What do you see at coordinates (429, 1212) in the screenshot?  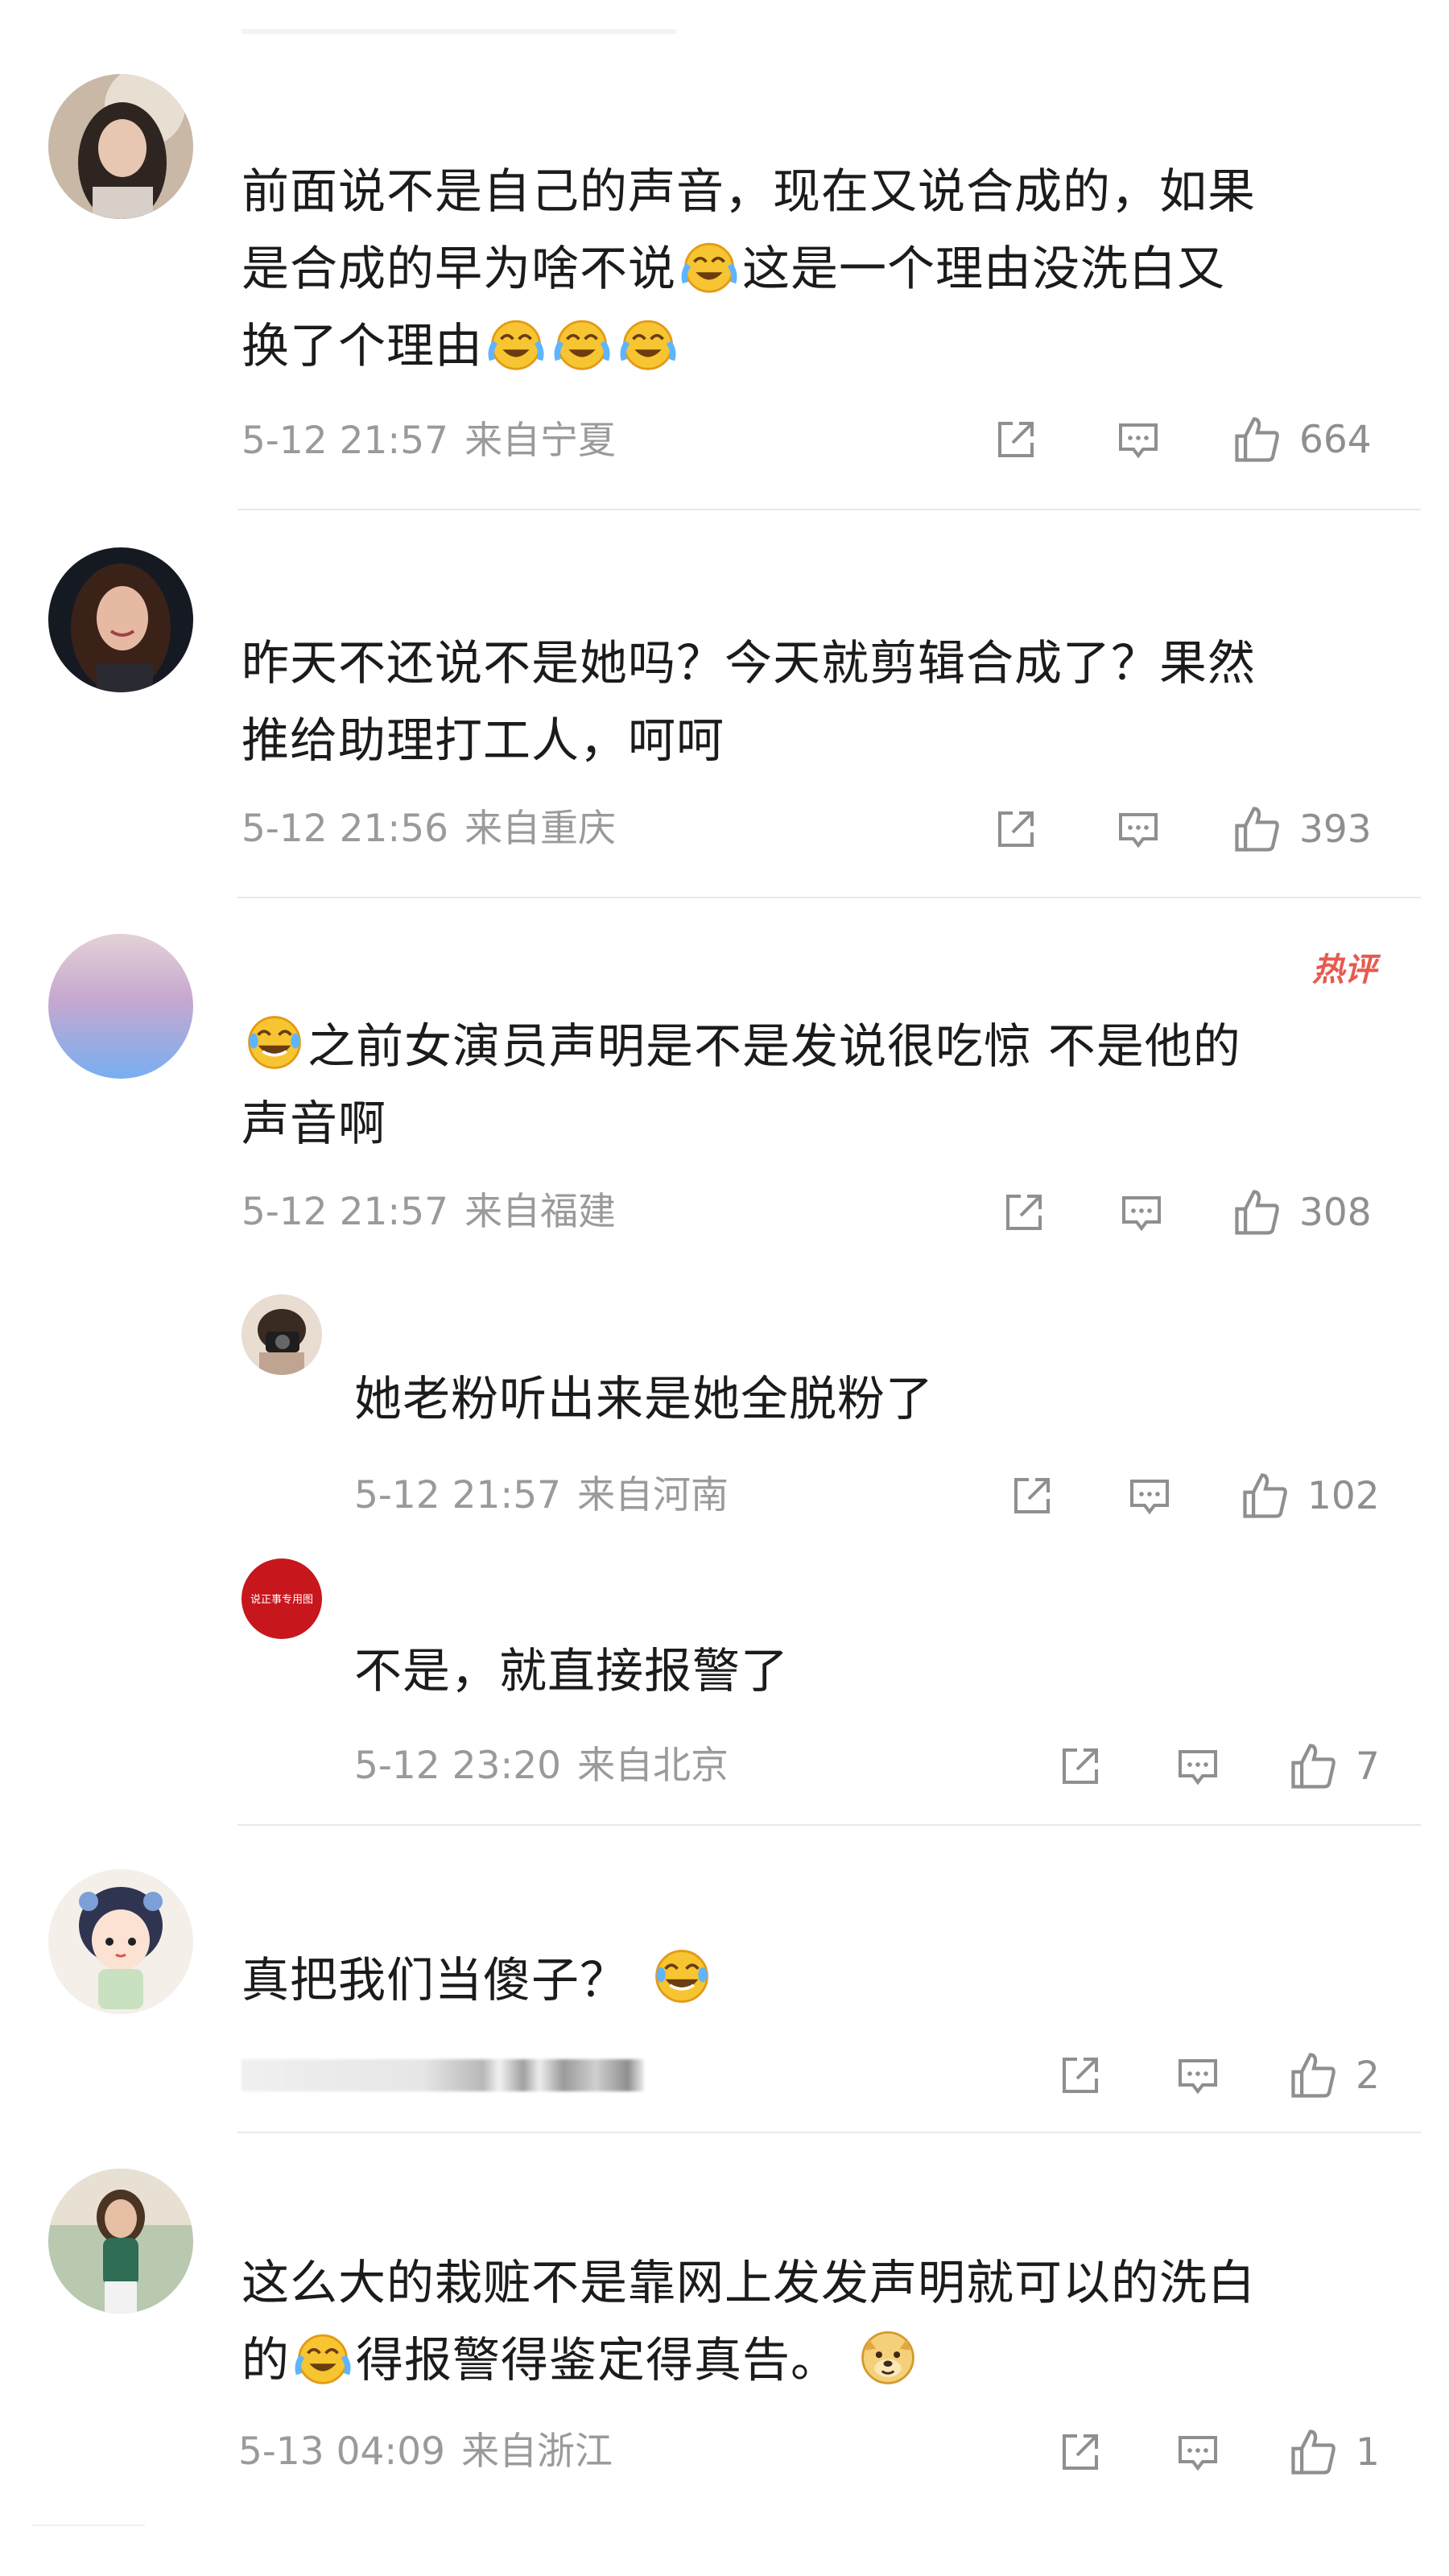 I see `comment-meta: 5-12 21:57 来自福建` at bounding box center [429, 1212].